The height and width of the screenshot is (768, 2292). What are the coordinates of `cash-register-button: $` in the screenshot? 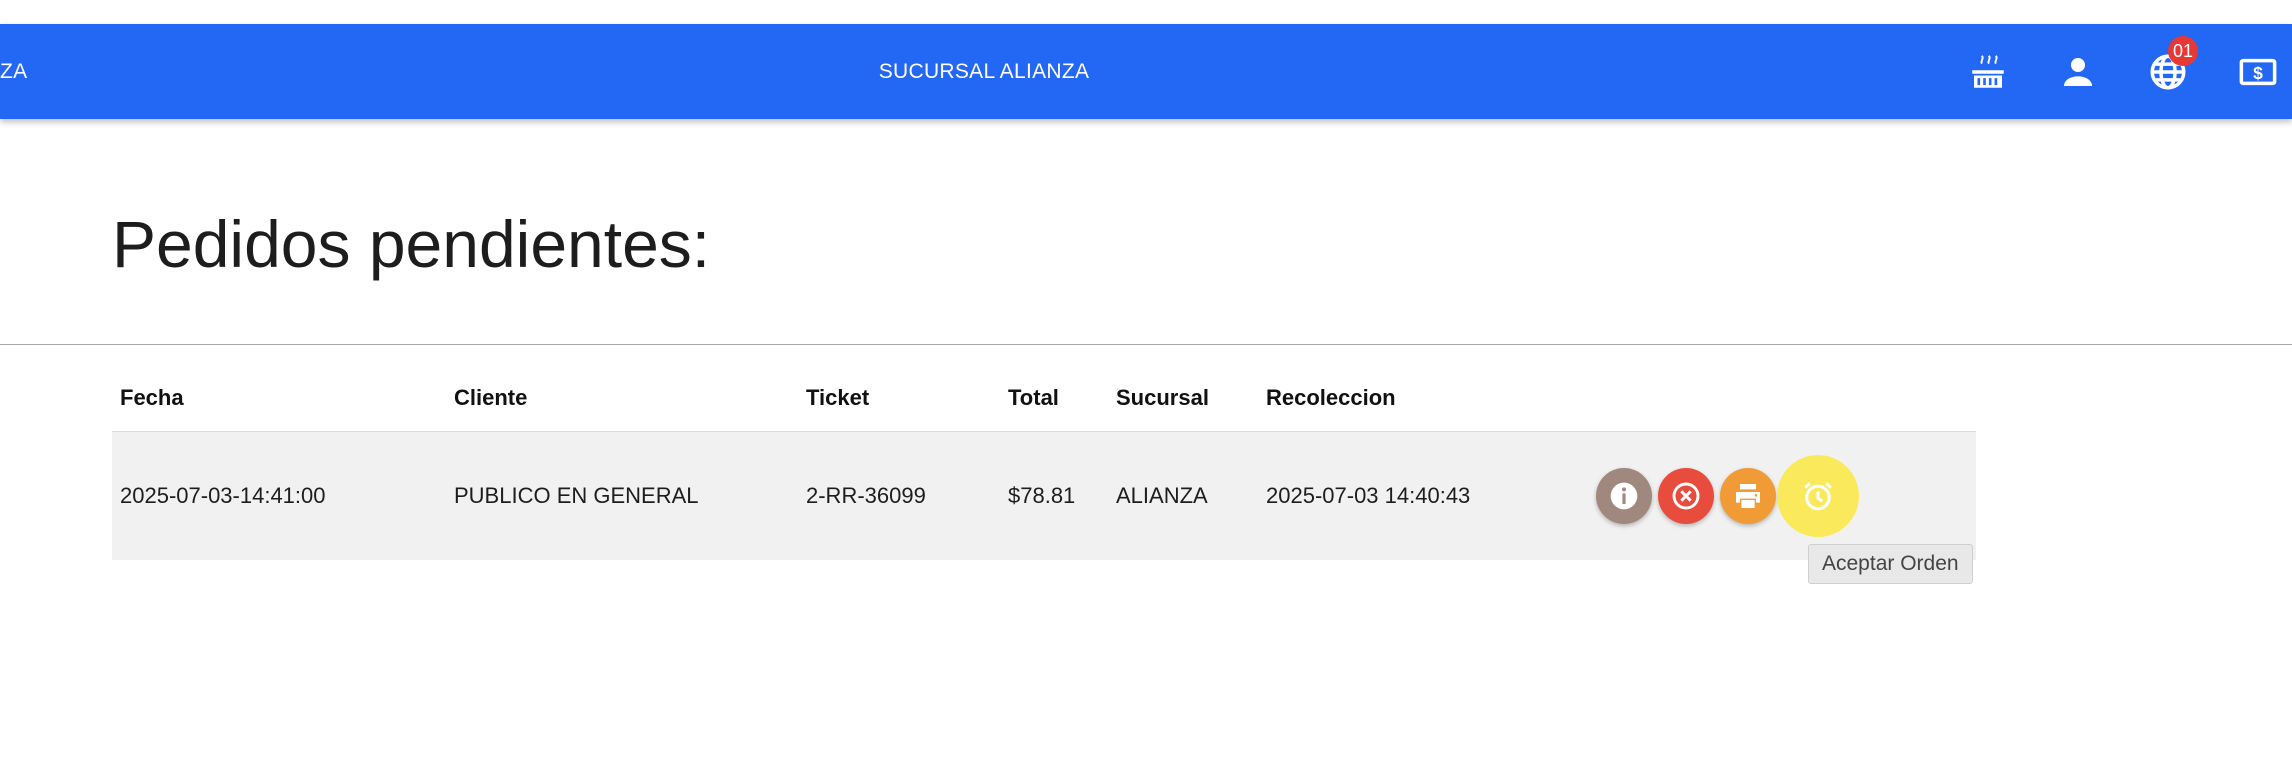 It's located at (2258, 72).